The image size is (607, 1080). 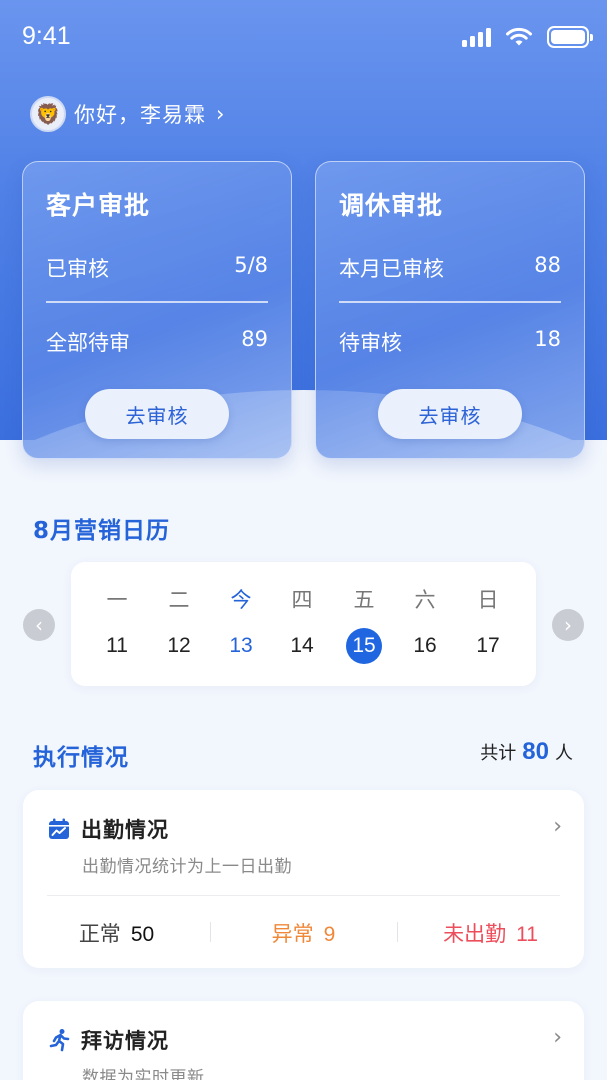 I want to click on stat-absent: 未出勤 11, so click(x=490, y=933).